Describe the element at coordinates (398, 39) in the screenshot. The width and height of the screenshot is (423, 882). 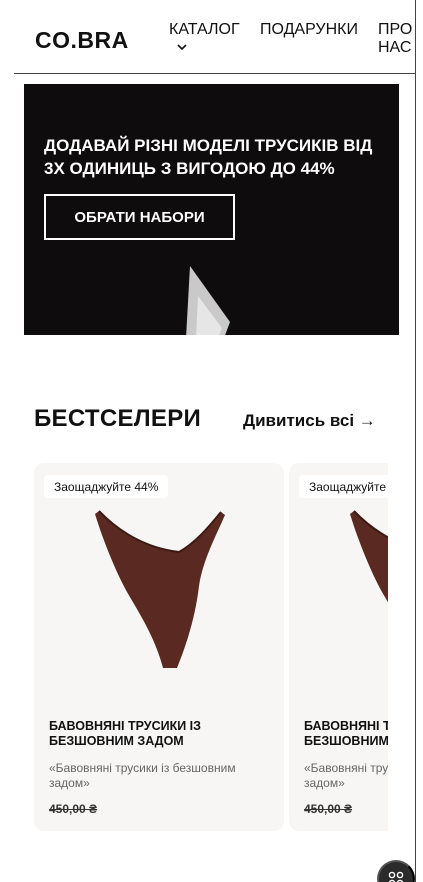
I see `nav-about: ПРО НАС` at that location.